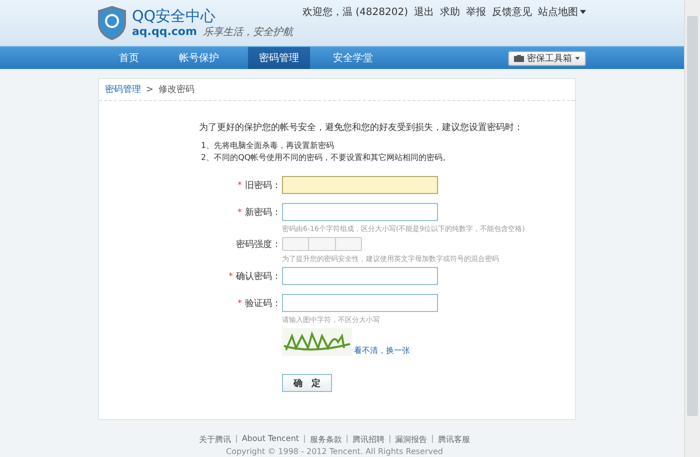 Image resolution: width=700 pixels, height=457 pixels. I want to click on footer-link: 腾讯客服, so click(454, 439).